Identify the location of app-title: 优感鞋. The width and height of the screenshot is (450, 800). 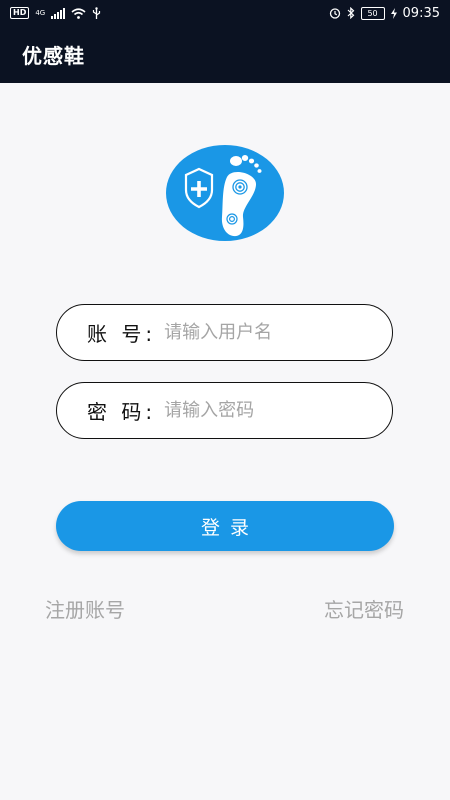
(53, 56).